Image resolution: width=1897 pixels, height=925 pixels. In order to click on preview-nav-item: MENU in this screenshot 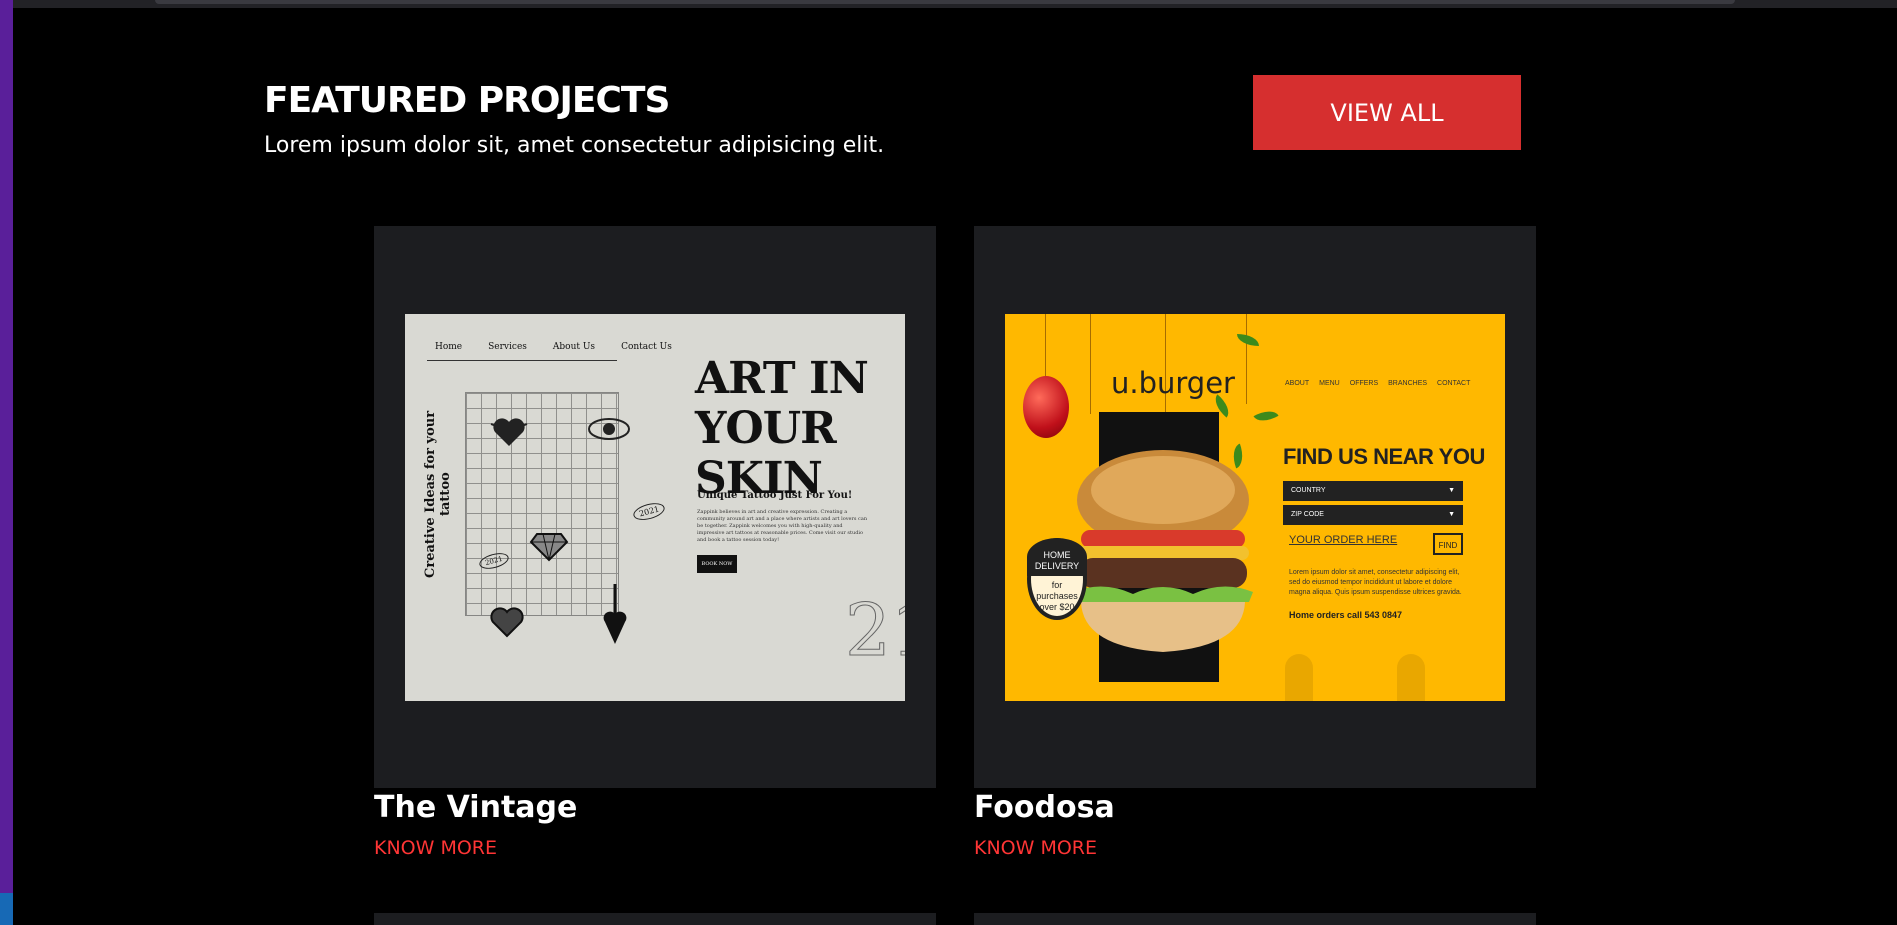, I will do `click(1329, 383)`.